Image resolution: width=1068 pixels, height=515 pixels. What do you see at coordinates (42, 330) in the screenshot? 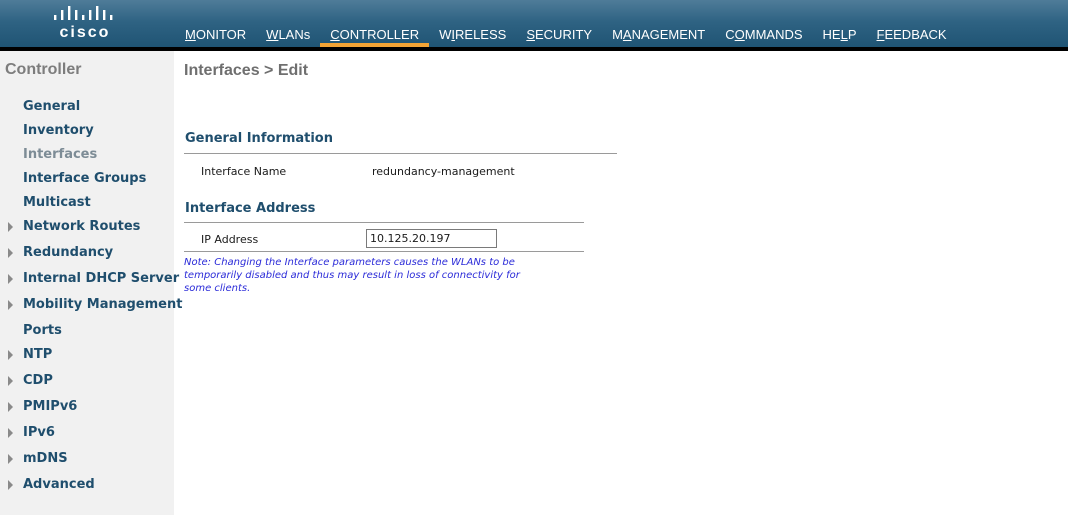
I see `sidebar-item-ports: Ports` at bounding box center [42, 330].